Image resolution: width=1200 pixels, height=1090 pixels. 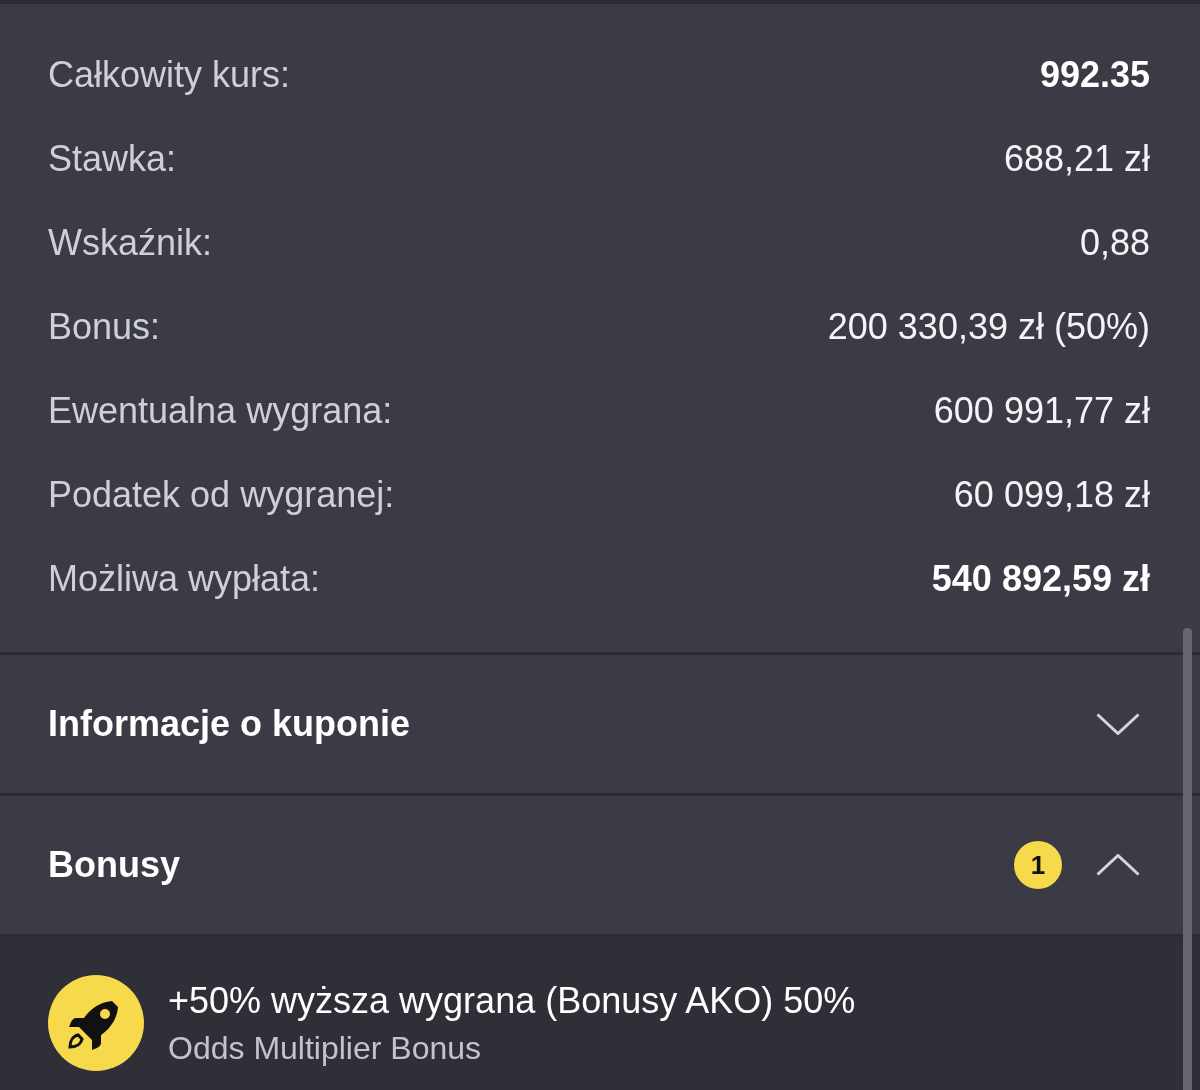 I want to click on section-title: Informacje o kuponie, so click(x=229, y=724).